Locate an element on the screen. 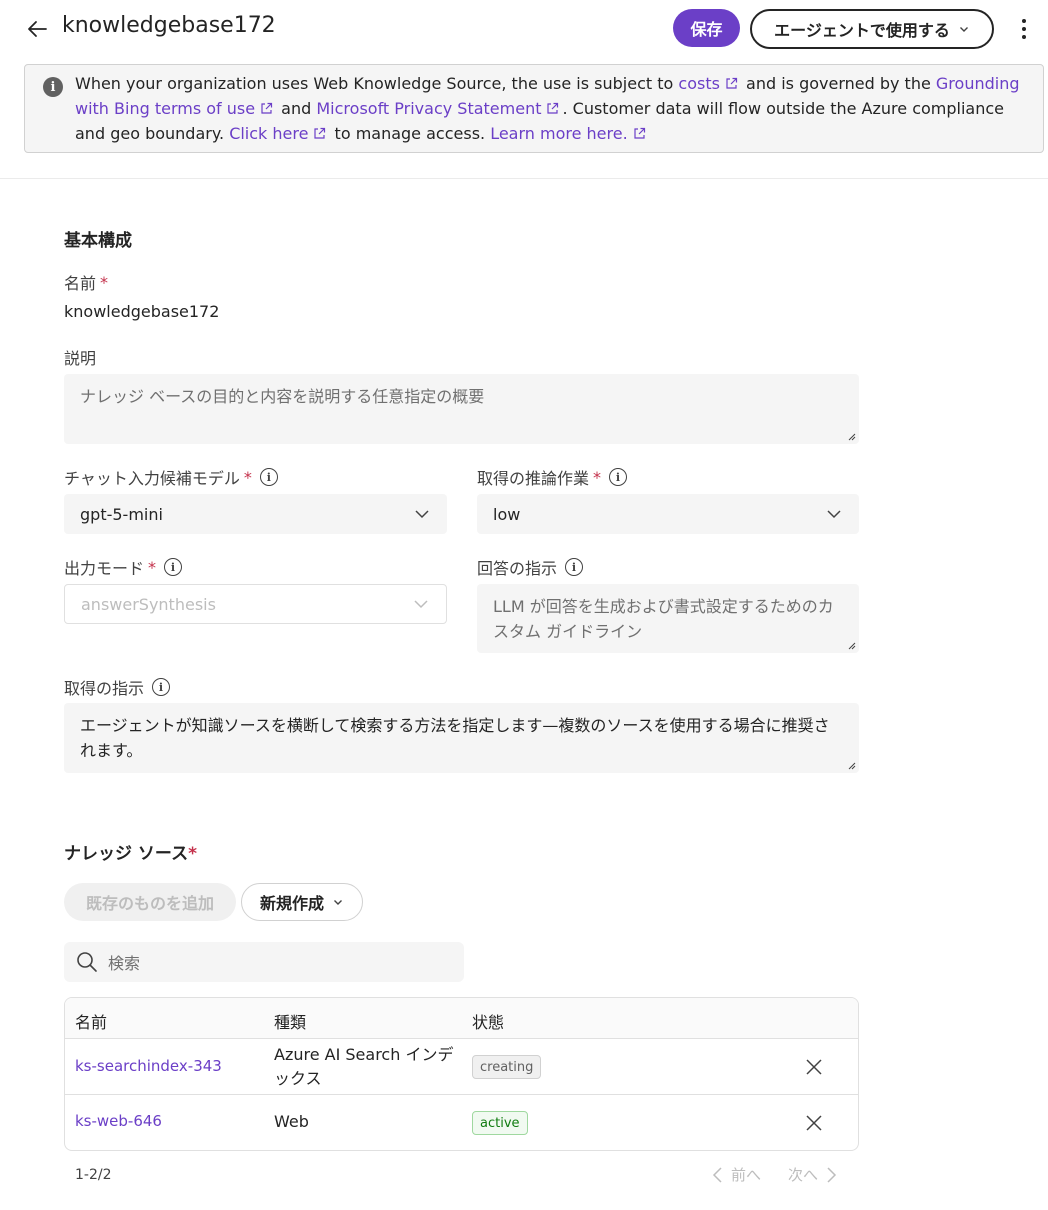  name-value: knowledgebase172 is located at coordinates (142, 311).